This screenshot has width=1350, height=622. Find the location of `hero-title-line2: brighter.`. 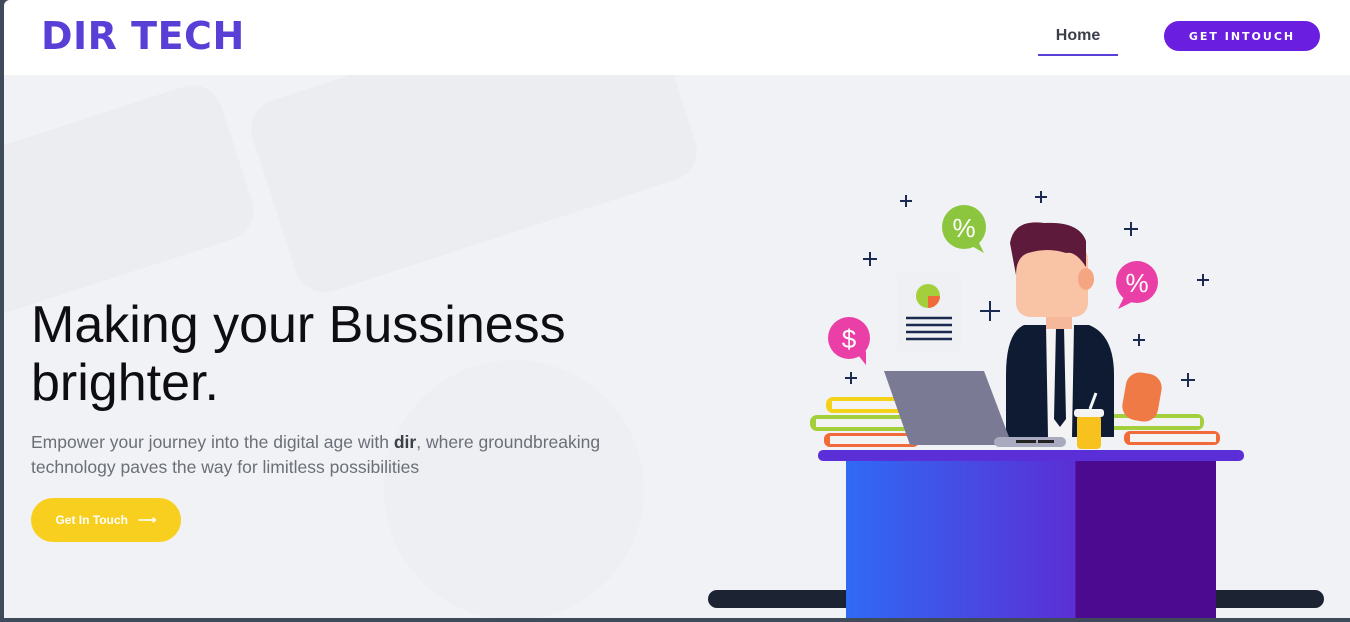

hero-title-line2: brighter. is located at coordinates (125, 383).